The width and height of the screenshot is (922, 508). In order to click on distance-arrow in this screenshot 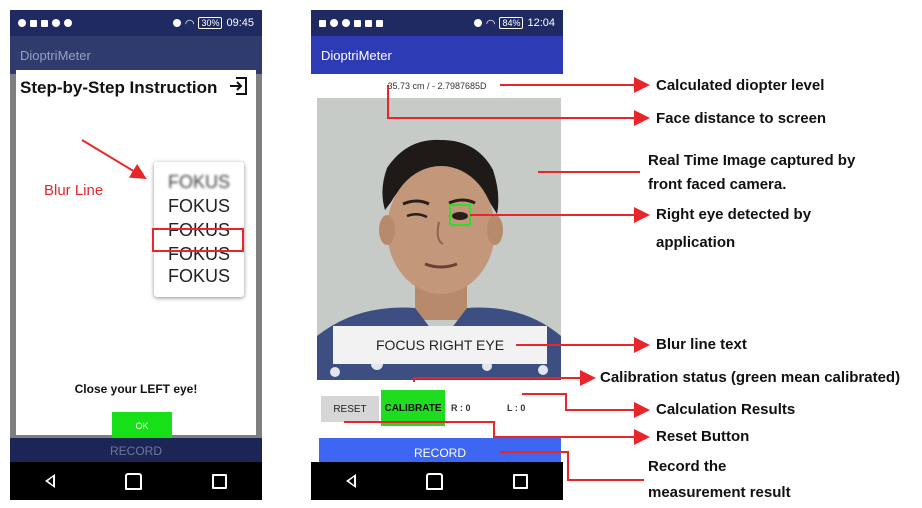, I will do `click(518, 105)`.